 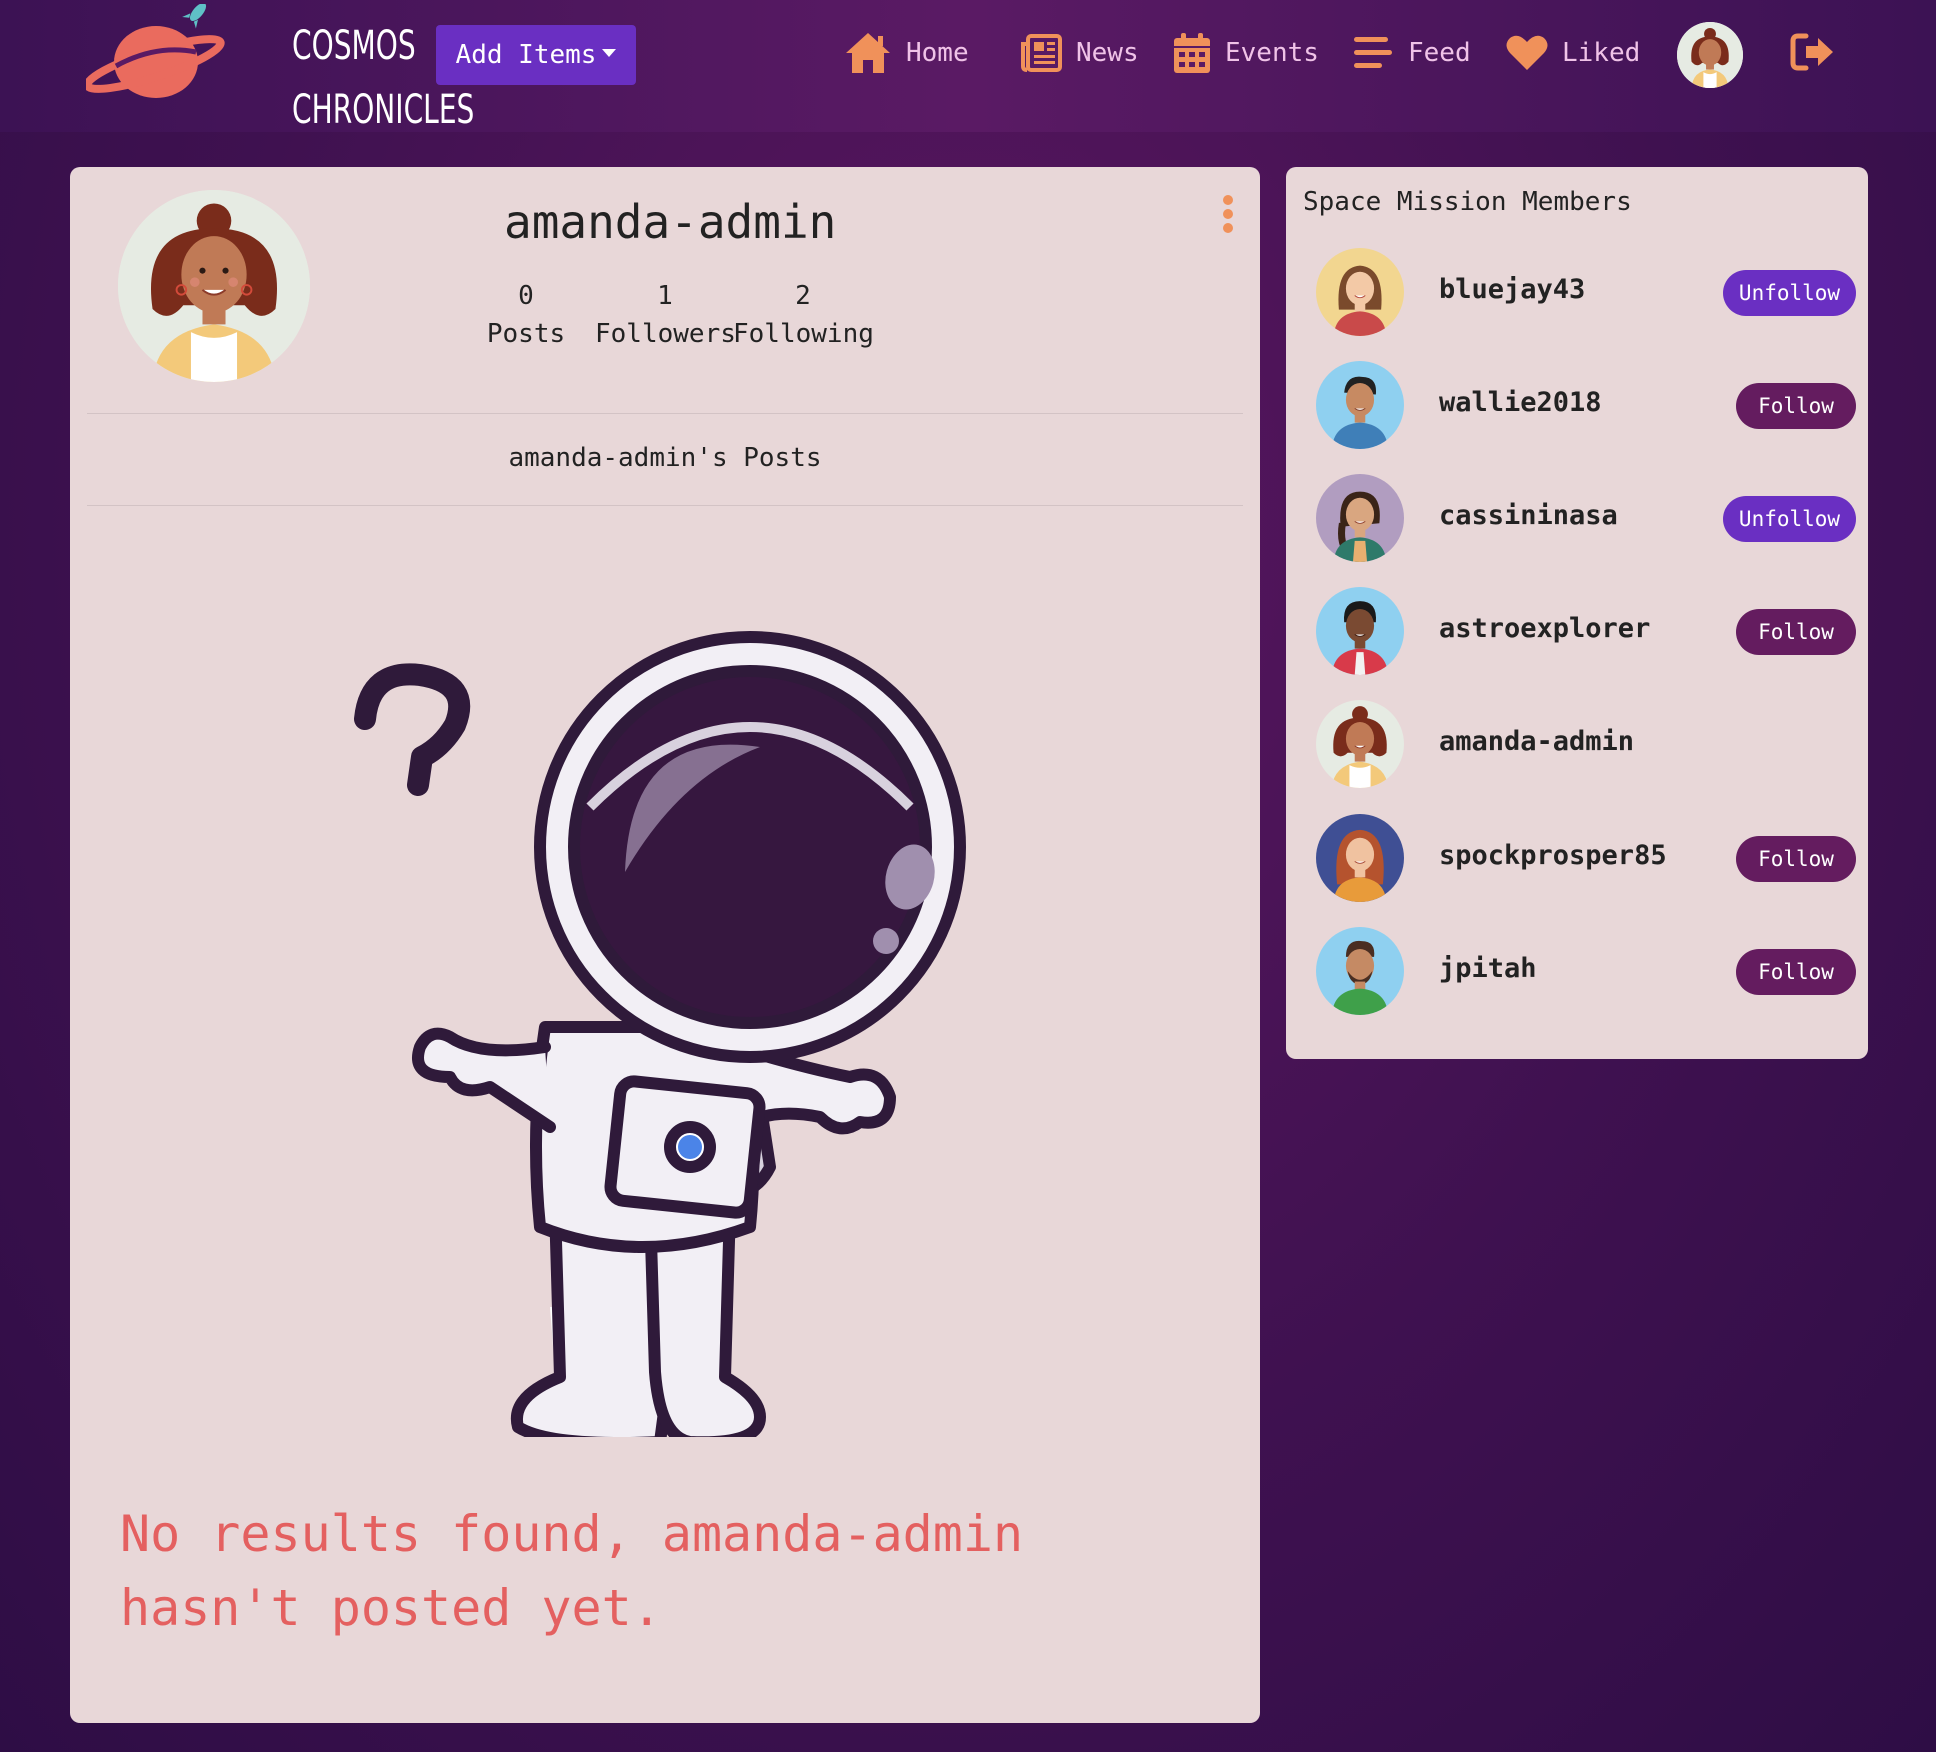 What do you see at coordinates (803, 315) in the screenshot?
I see `stat-following: 2 Following` at bounding box center [803, 315].